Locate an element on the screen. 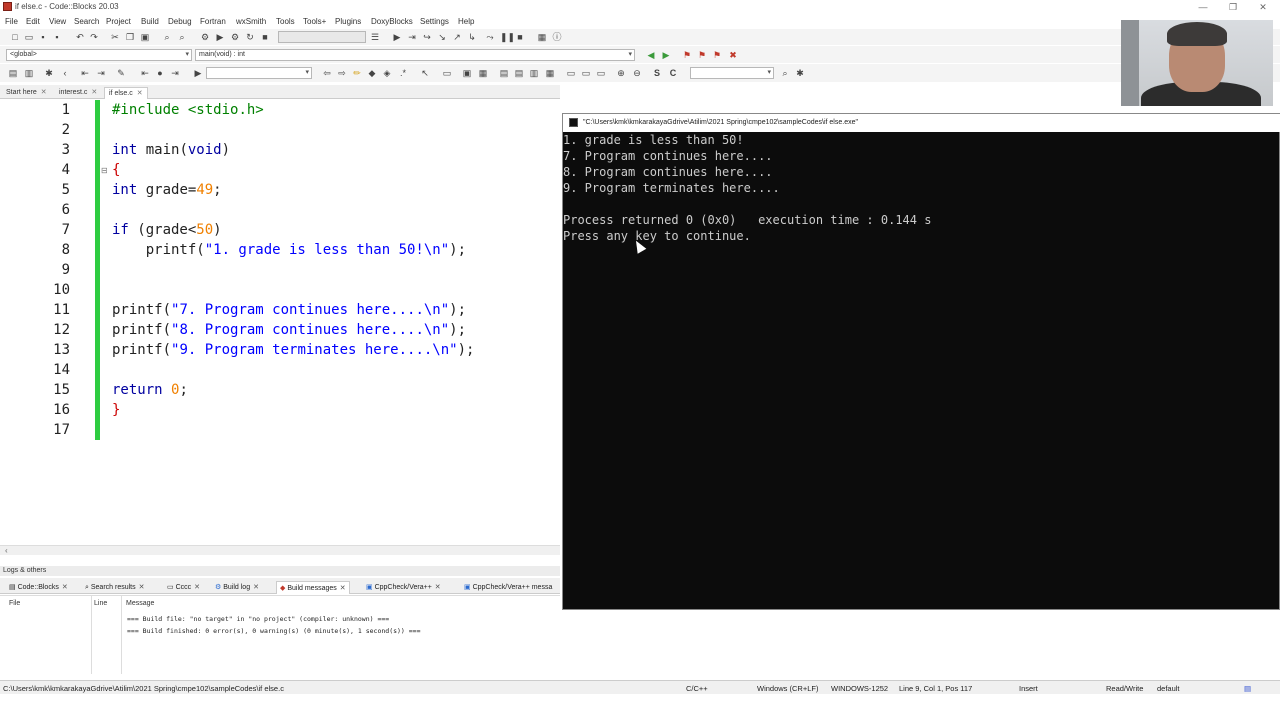 Image resolution: width=1280 pixels, height=720 pixels. selected-text-icon: ◆ is located at coordinates (372, 73).